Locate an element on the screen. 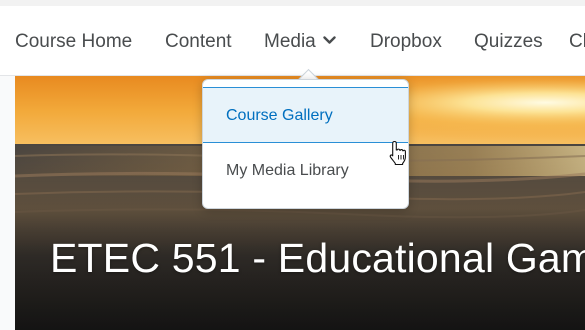 The width and height of the screenshot is (585, 330). nav-item-dropbox: Dropbox is located at coordinates (406, 42).